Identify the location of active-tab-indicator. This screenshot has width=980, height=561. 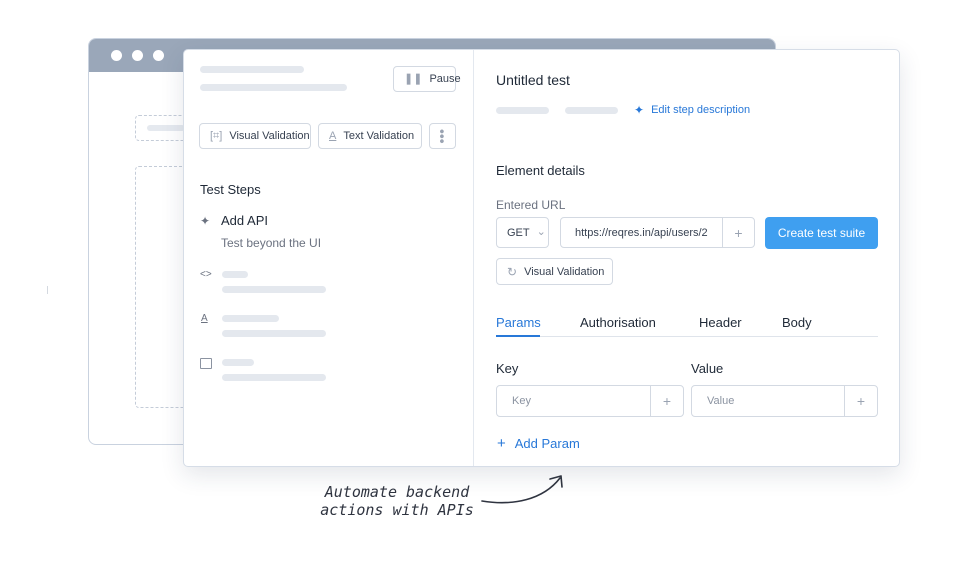
(518, 336).